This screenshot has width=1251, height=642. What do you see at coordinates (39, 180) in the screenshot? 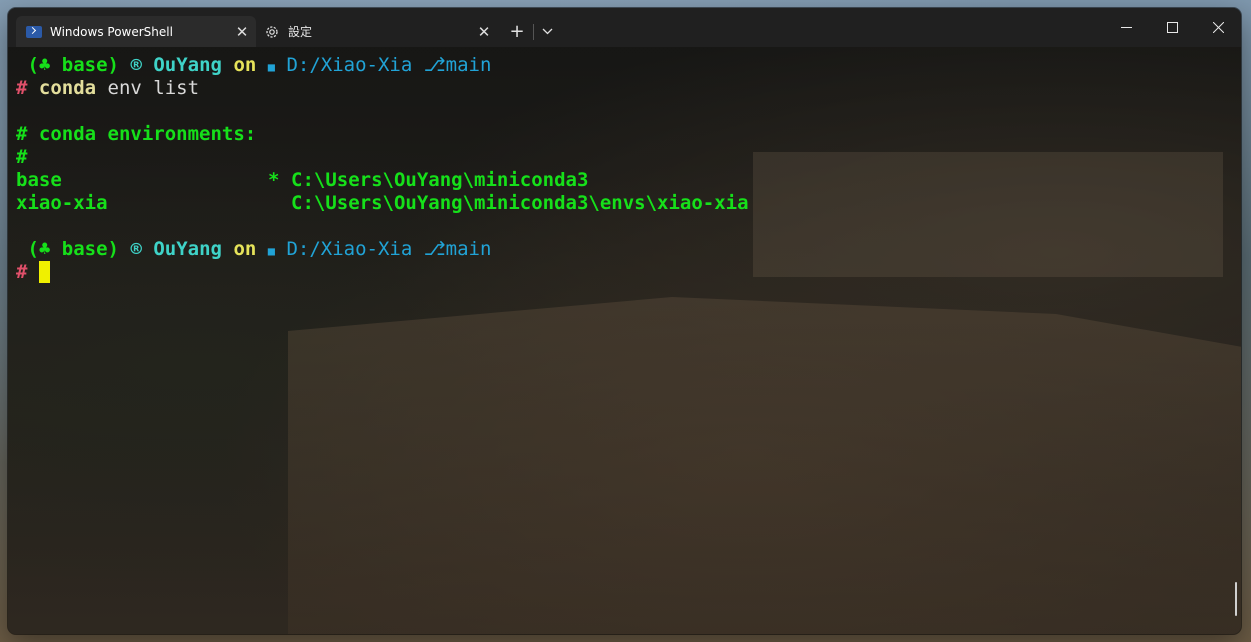
I see `env-name: base` at bounding box center [39, 180].